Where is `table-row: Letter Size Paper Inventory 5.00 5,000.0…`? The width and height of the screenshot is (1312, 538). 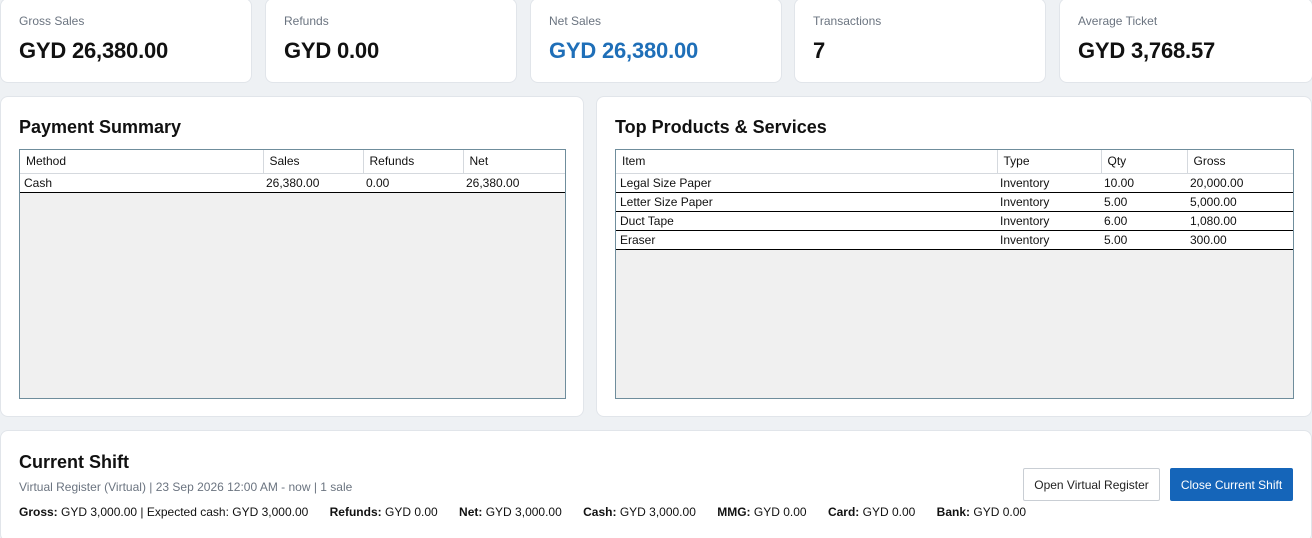
table-row: Letter Size Paper Inventory 5.00 5,000.0… is located at coordinates (954, 202).